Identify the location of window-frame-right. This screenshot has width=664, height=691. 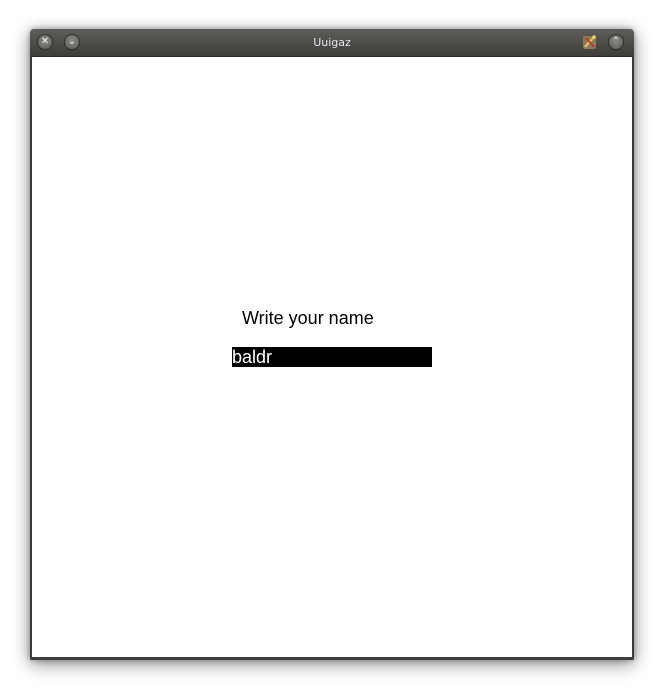
(633, 358).